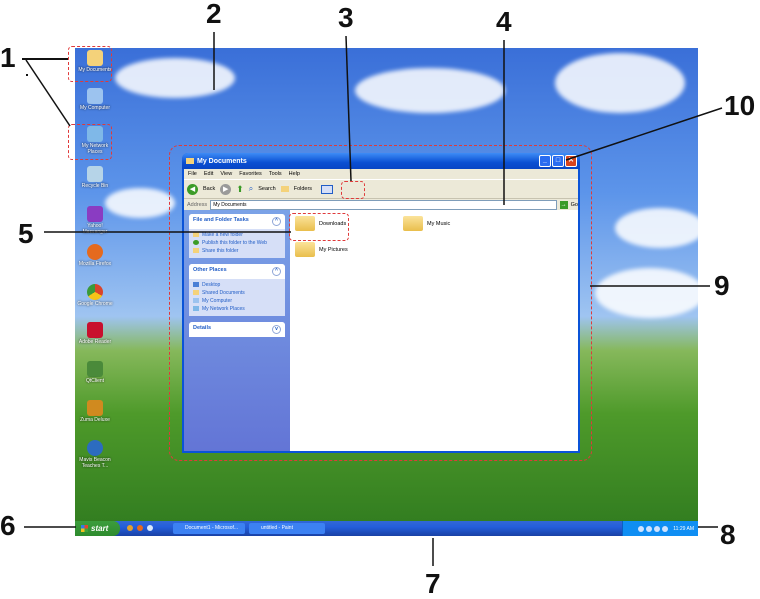 This screenshot has height=599, width=760. What do you see at coordinates (140, 528) in the screenshot?
I see `quicklaunch-firefox-icon` at bounding box center [140, 528].